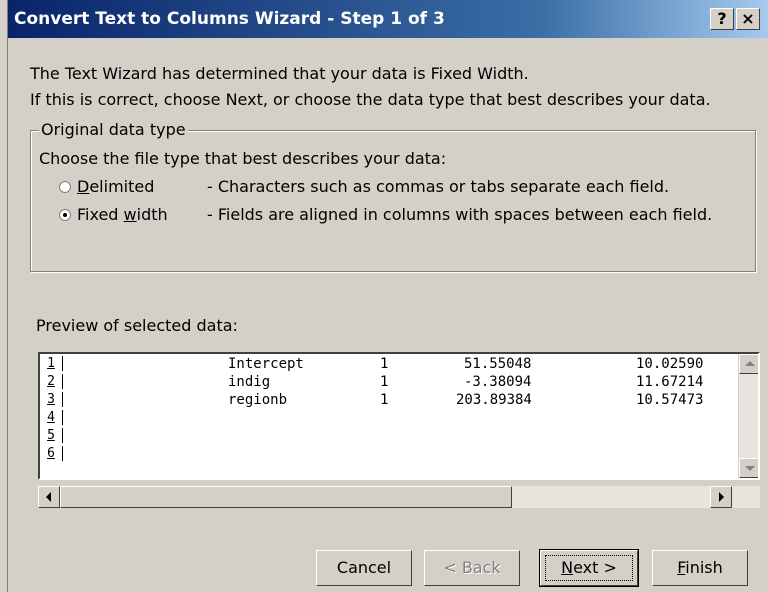  What do you see at coordinates (472, 568) in the screenshot?
I see `back-button: < Back` at bounding box center [472, 568].